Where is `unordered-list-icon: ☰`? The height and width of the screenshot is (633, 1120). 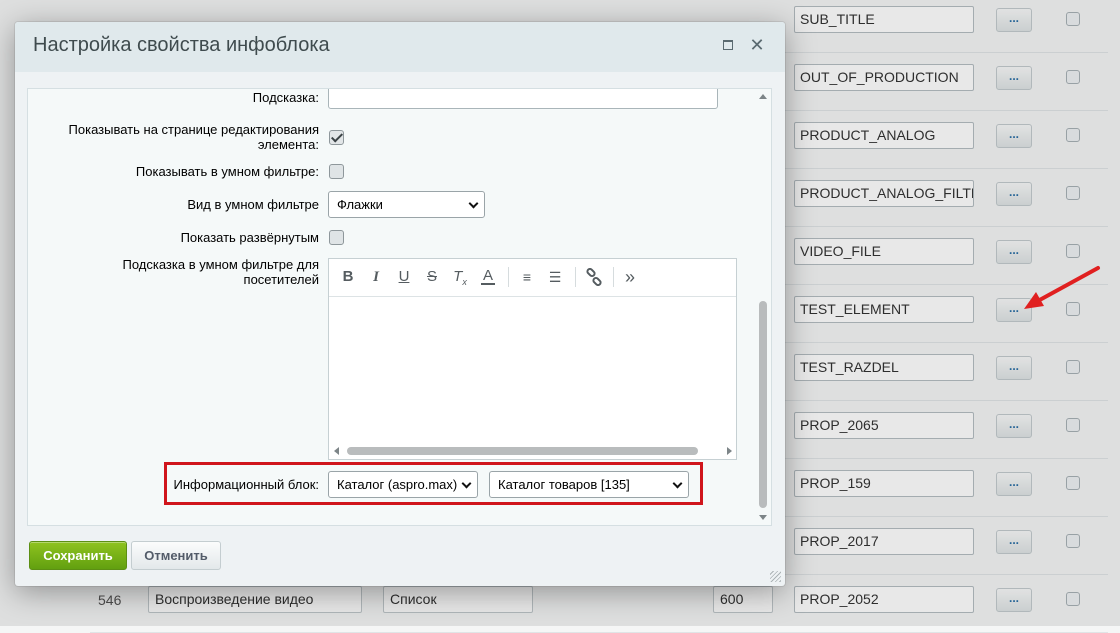
unordered-list-icon: ☰ is located at coordinates (555, 277).